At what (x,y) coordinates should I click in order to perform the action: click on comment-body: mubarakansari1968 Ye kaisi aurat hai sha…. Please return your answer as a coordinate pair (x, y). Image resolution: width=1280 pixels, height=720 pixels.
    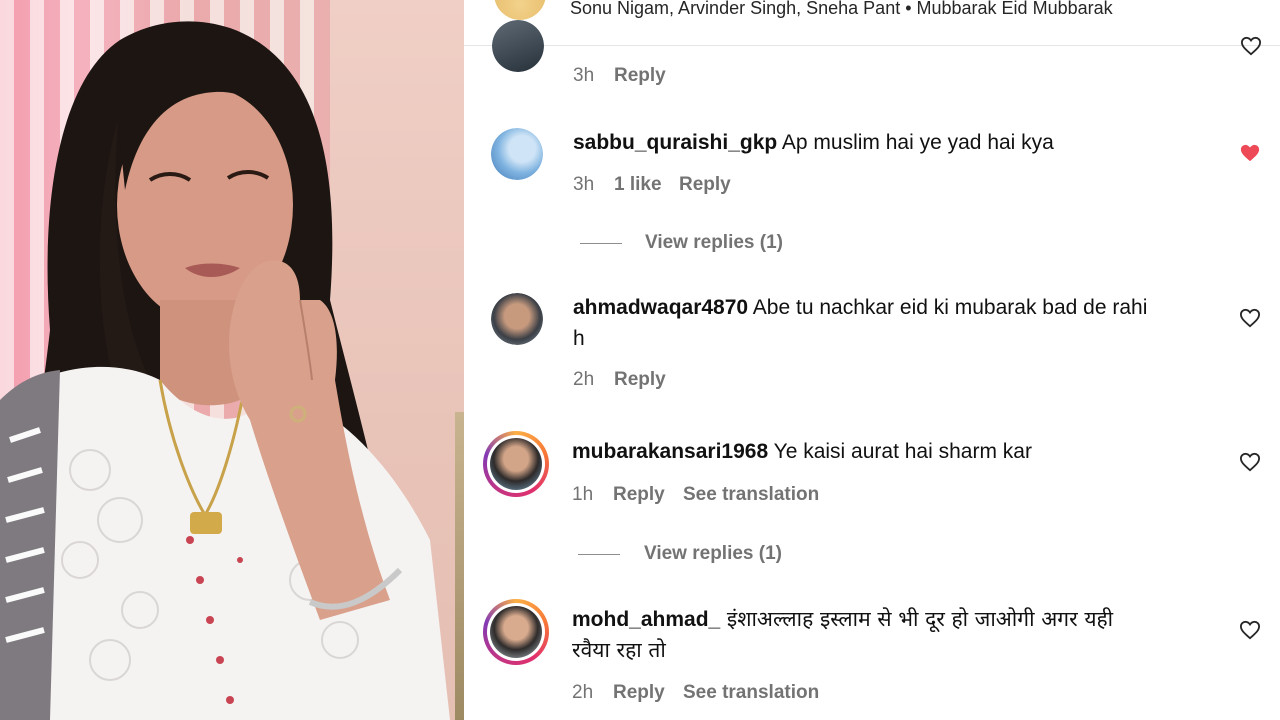
    Looking at the image, I should click on (802, 452).